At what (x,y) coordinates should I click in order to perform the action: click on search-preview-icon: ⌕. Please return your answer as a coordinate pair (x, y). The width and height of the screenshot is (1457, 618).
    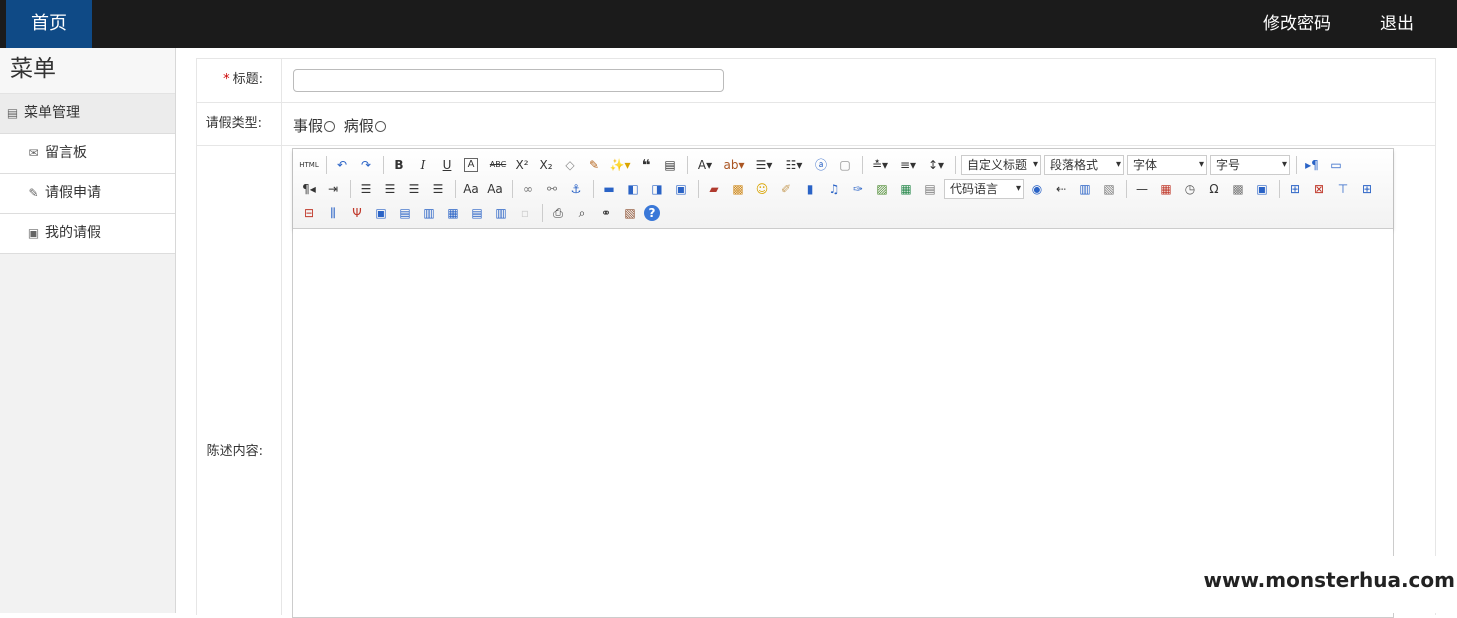
    Looking at the image, I should click on (582, 213).